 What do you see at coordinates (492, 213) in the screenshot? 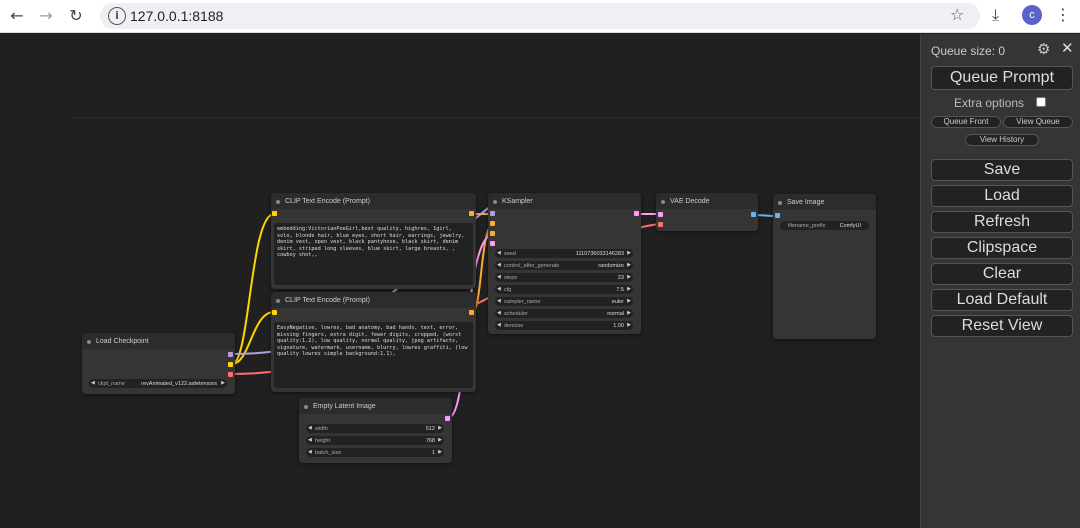
I see `model-input-slot` at bounding box center [492, 213].